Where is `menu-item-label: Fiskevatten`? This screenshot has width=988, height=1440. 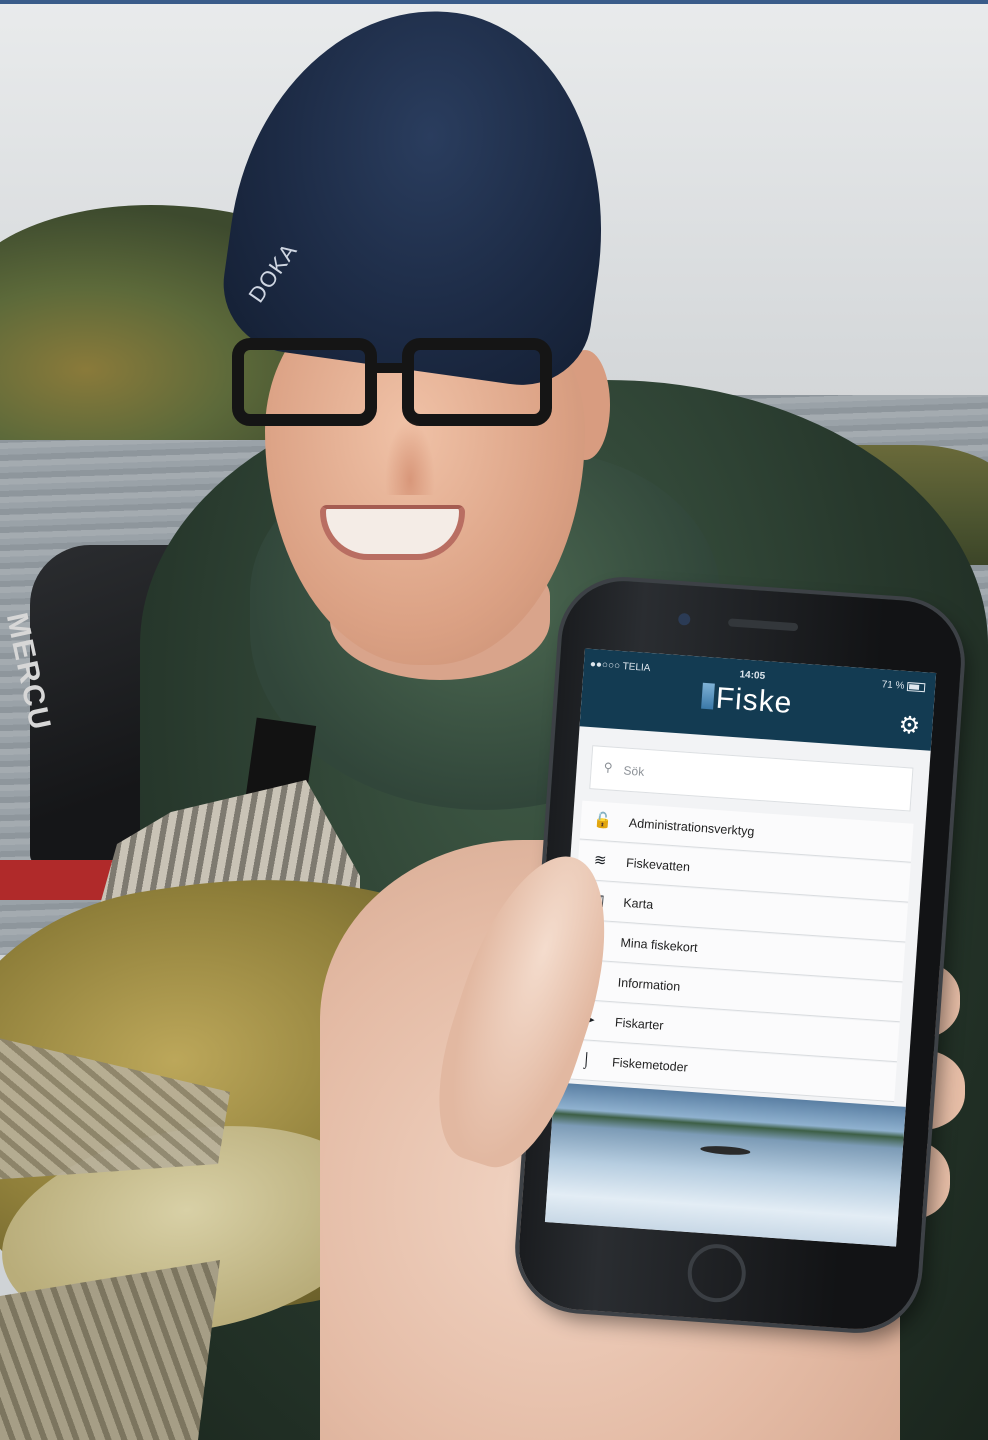
menu-item-label: Fiskevatten is located at coordinates (658, 865).